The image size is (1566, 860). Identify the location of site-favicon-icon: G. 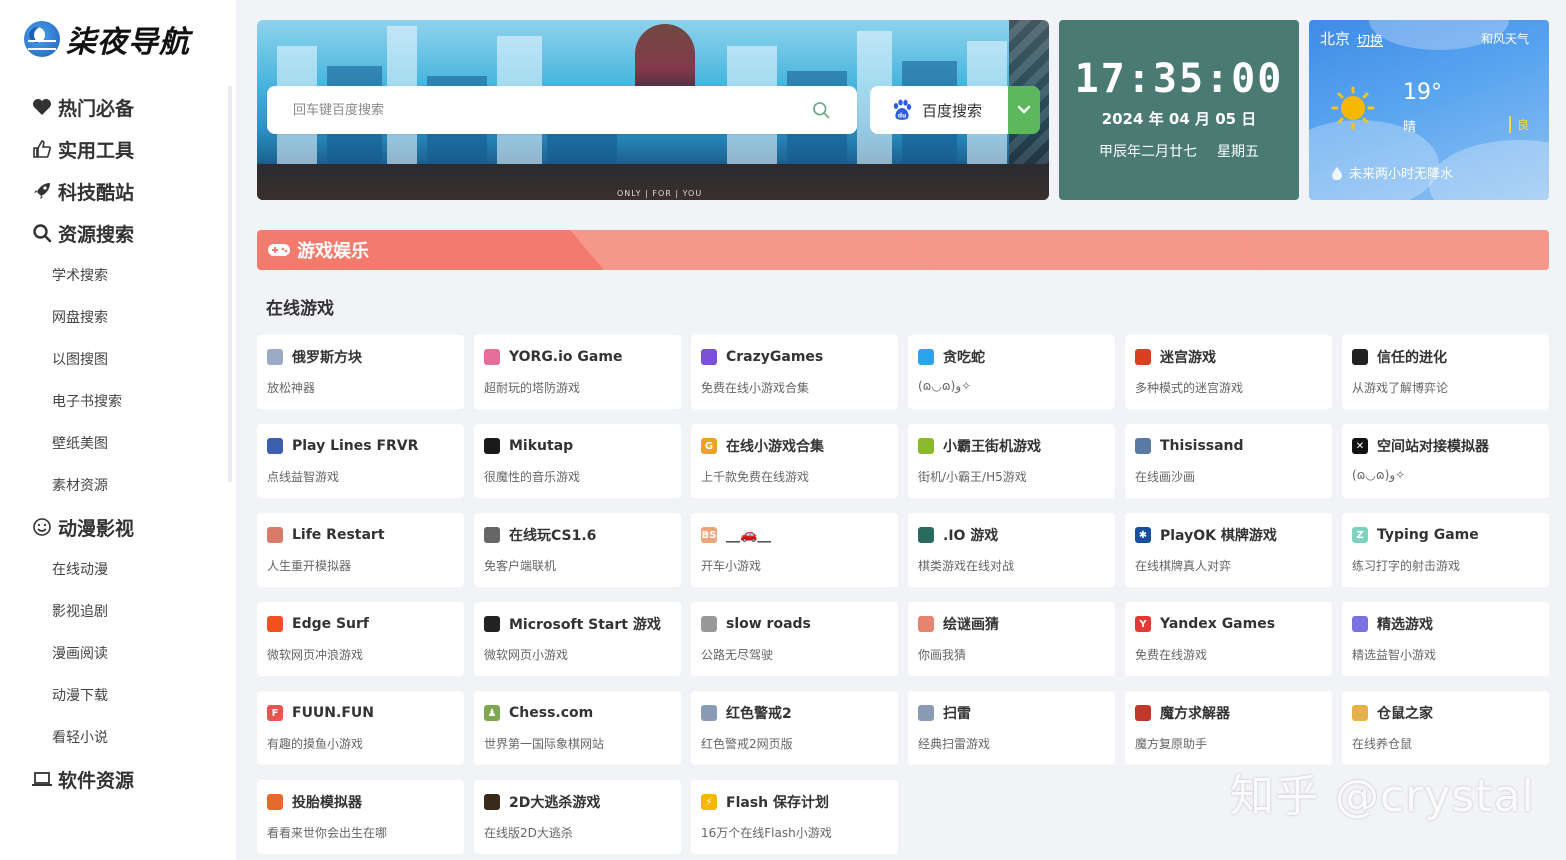
(709, 446).